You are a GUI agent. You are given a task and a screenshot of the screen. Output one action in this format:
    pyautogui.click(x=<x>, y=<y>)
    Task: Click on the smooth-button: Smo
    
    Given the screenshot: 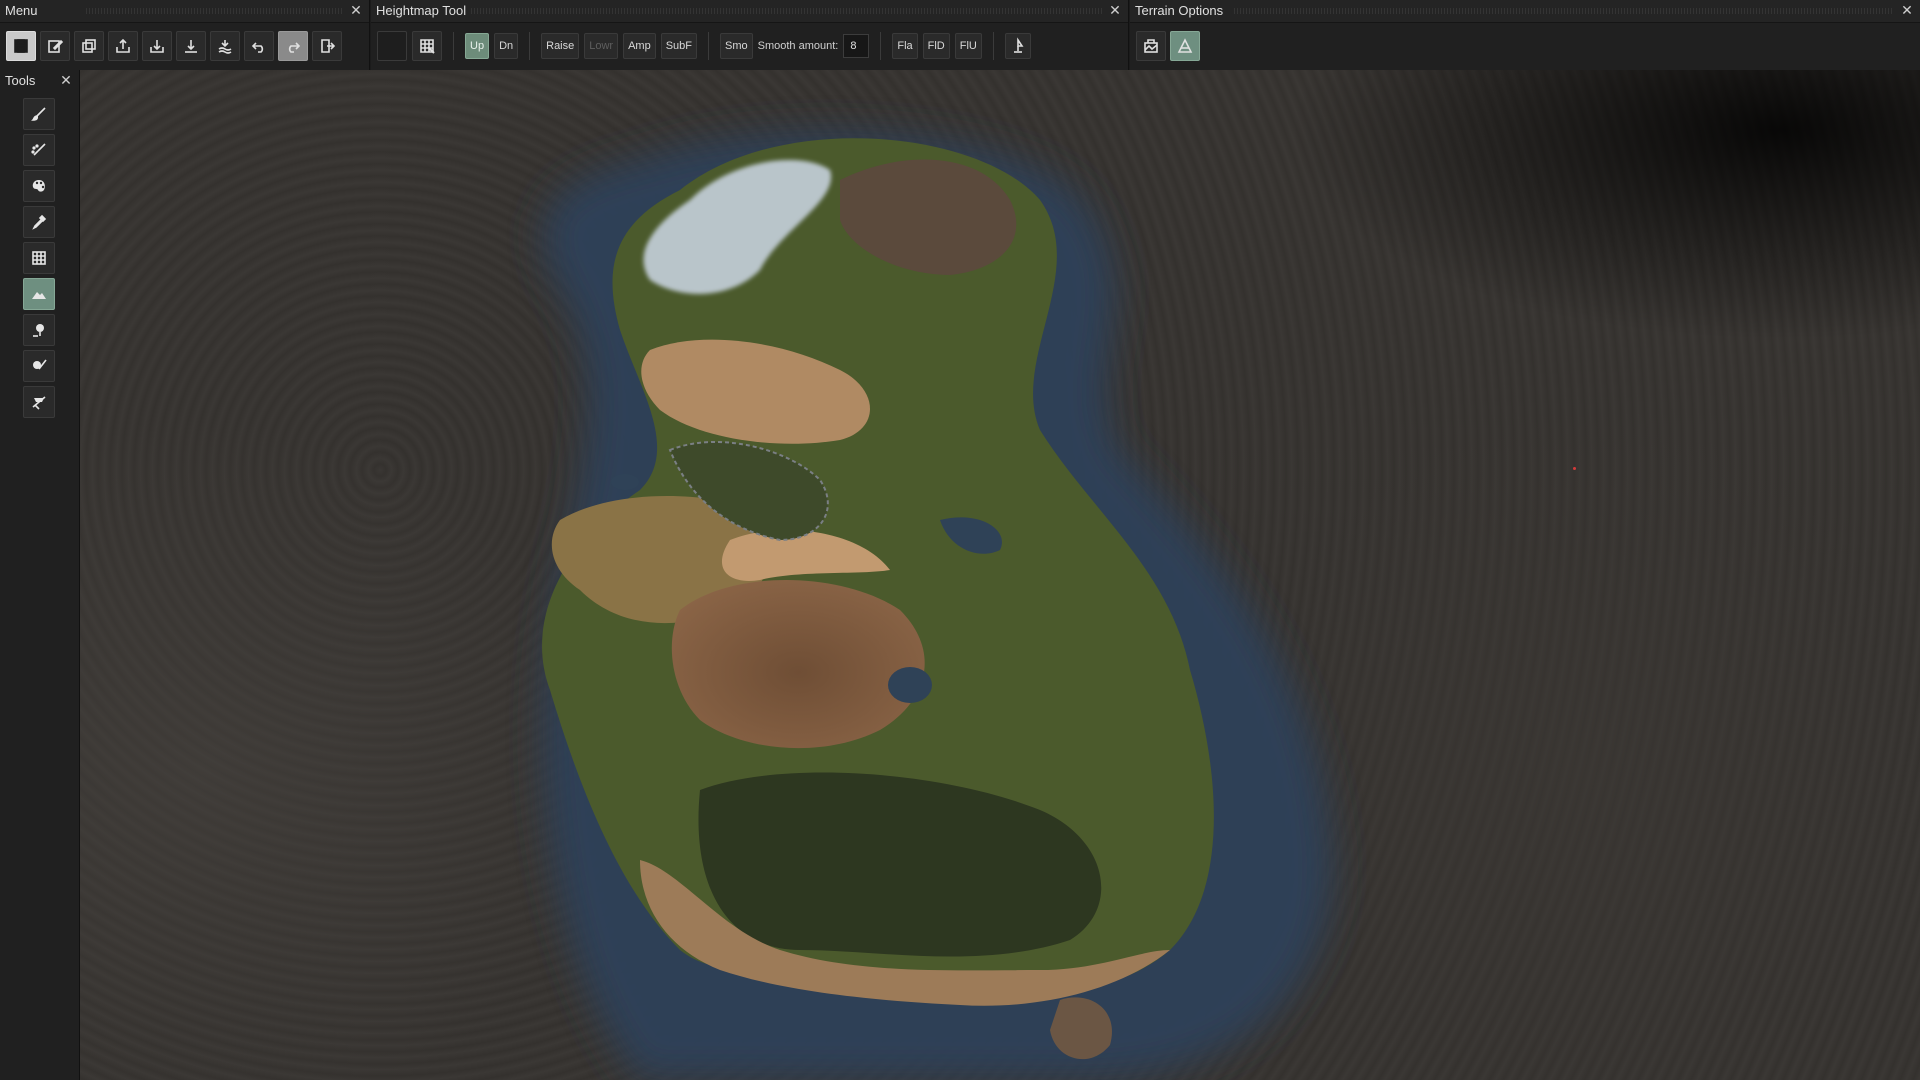 What is the action you would take?
    pyautogui.click(x=736, y=46)
    